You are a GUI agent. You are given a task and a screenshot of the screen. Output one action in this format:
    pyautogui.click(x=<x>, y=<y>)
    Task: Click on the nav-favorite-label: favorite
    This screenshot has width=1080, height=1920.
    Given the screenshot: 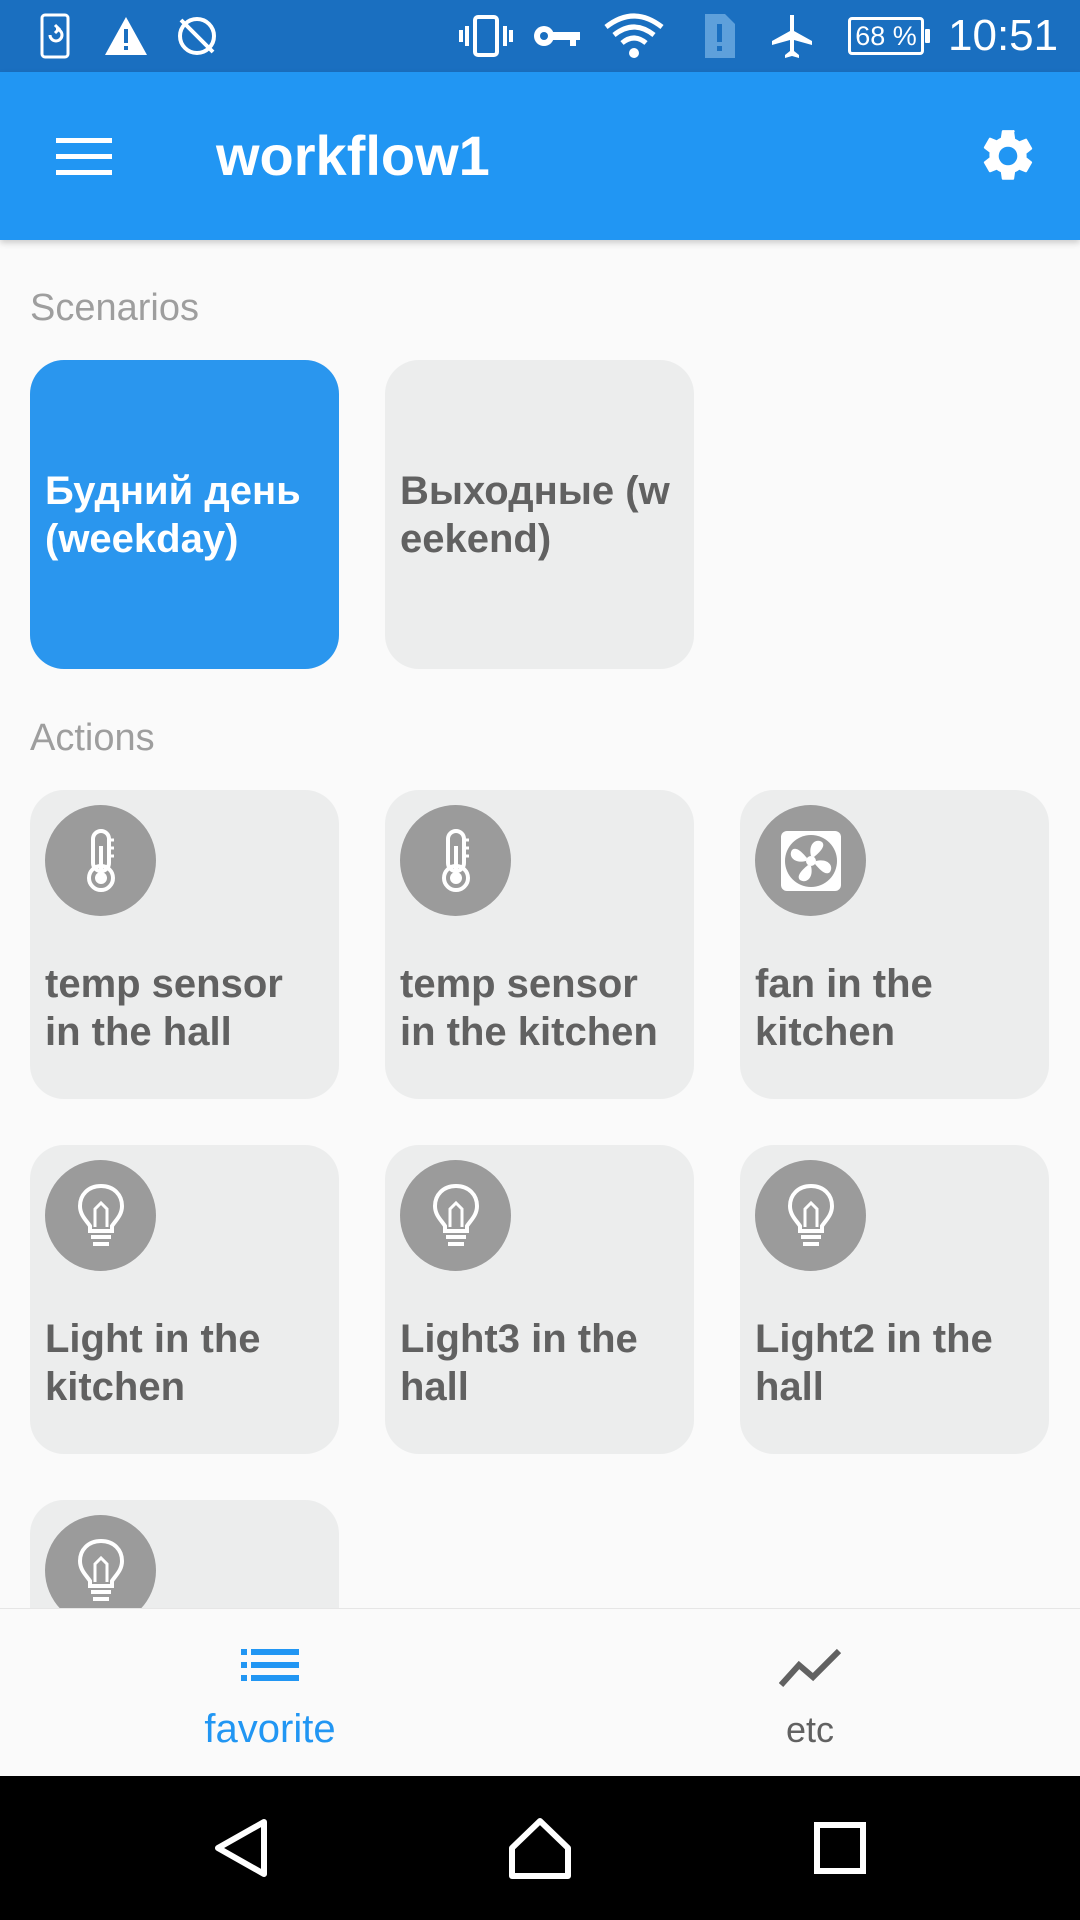 What is the action you would take?
    pyautogui.click(x=270, y=1729)
    